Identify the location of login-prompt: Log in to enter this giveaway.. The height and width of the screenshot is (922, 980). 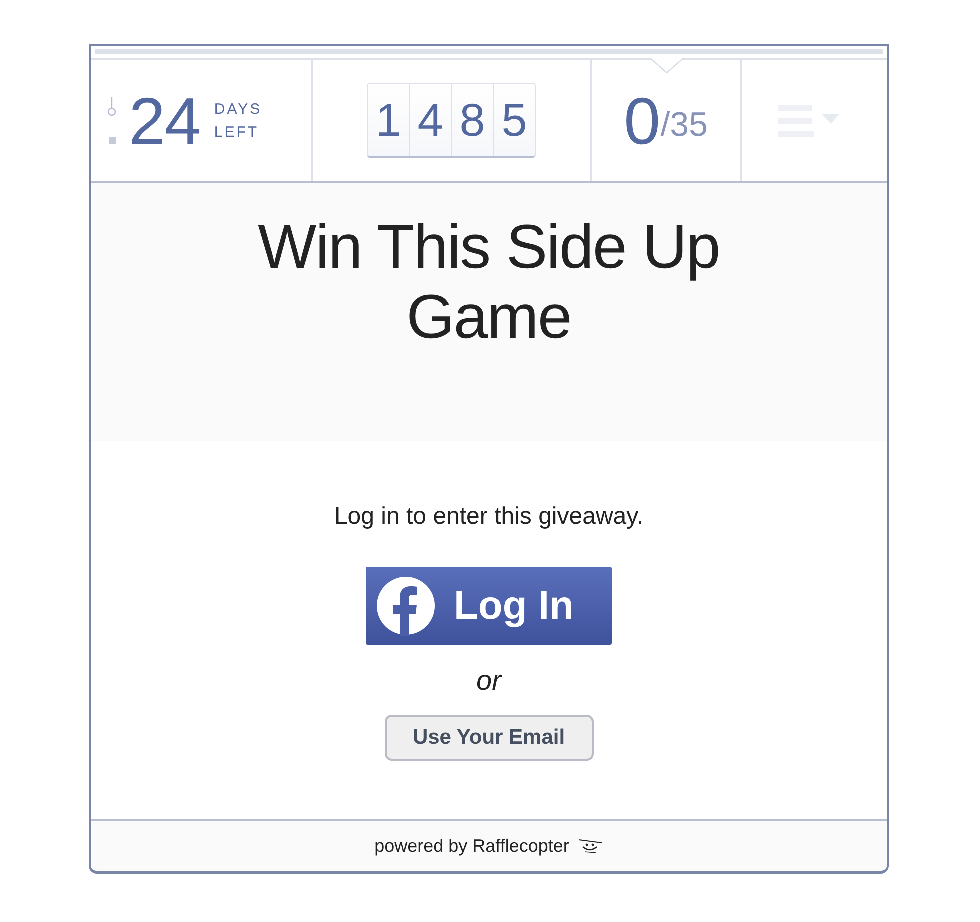
(489, 517).